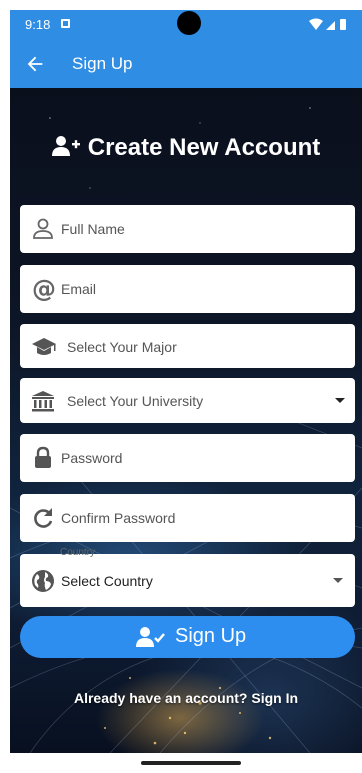 The width and height of the screenshot is (362, 773). I want to click on status-icons, so click(328, 25).